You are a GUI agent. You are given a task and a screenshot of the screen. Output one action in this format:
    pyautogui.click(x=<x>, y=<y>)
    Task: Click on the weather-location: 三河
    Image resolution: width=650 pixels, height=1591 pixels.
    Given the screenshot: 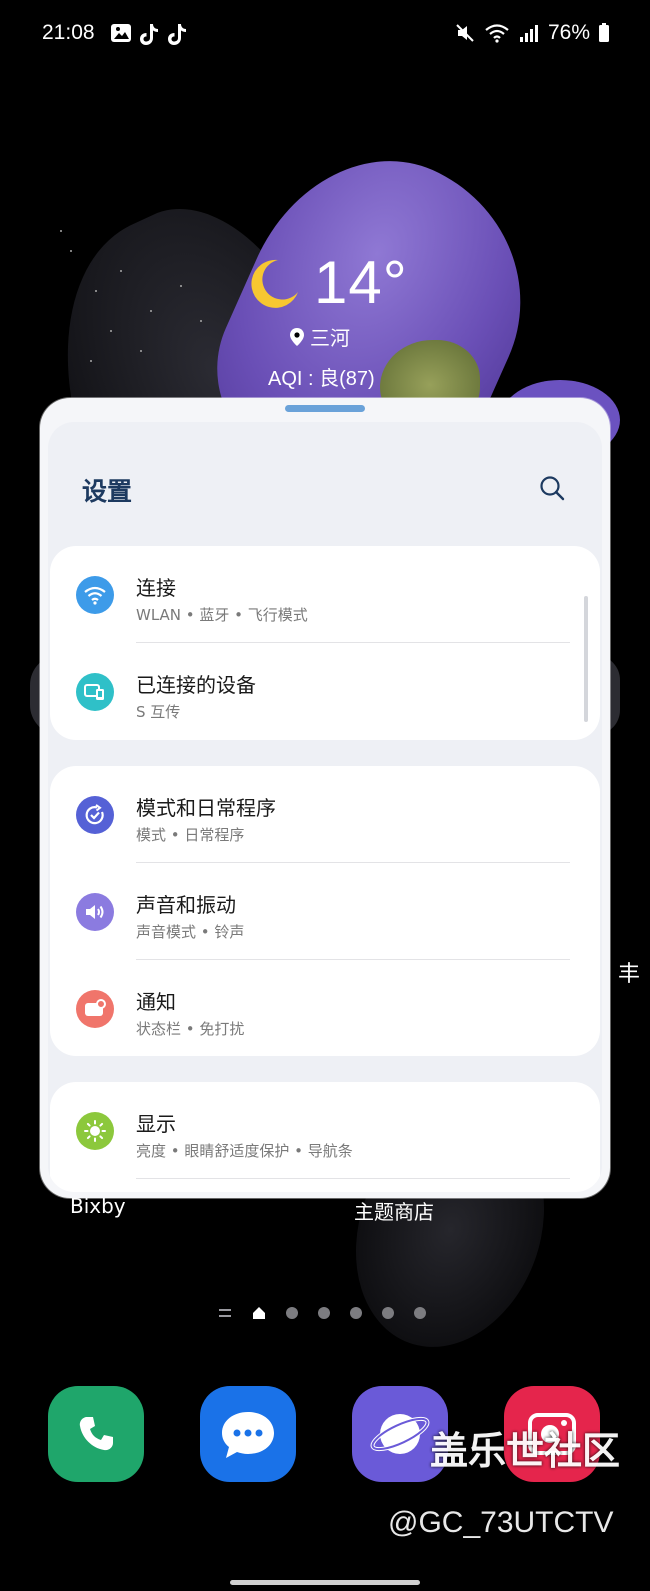 What is the action you would take?
    pyautogui.click(x=320, y=336)
    